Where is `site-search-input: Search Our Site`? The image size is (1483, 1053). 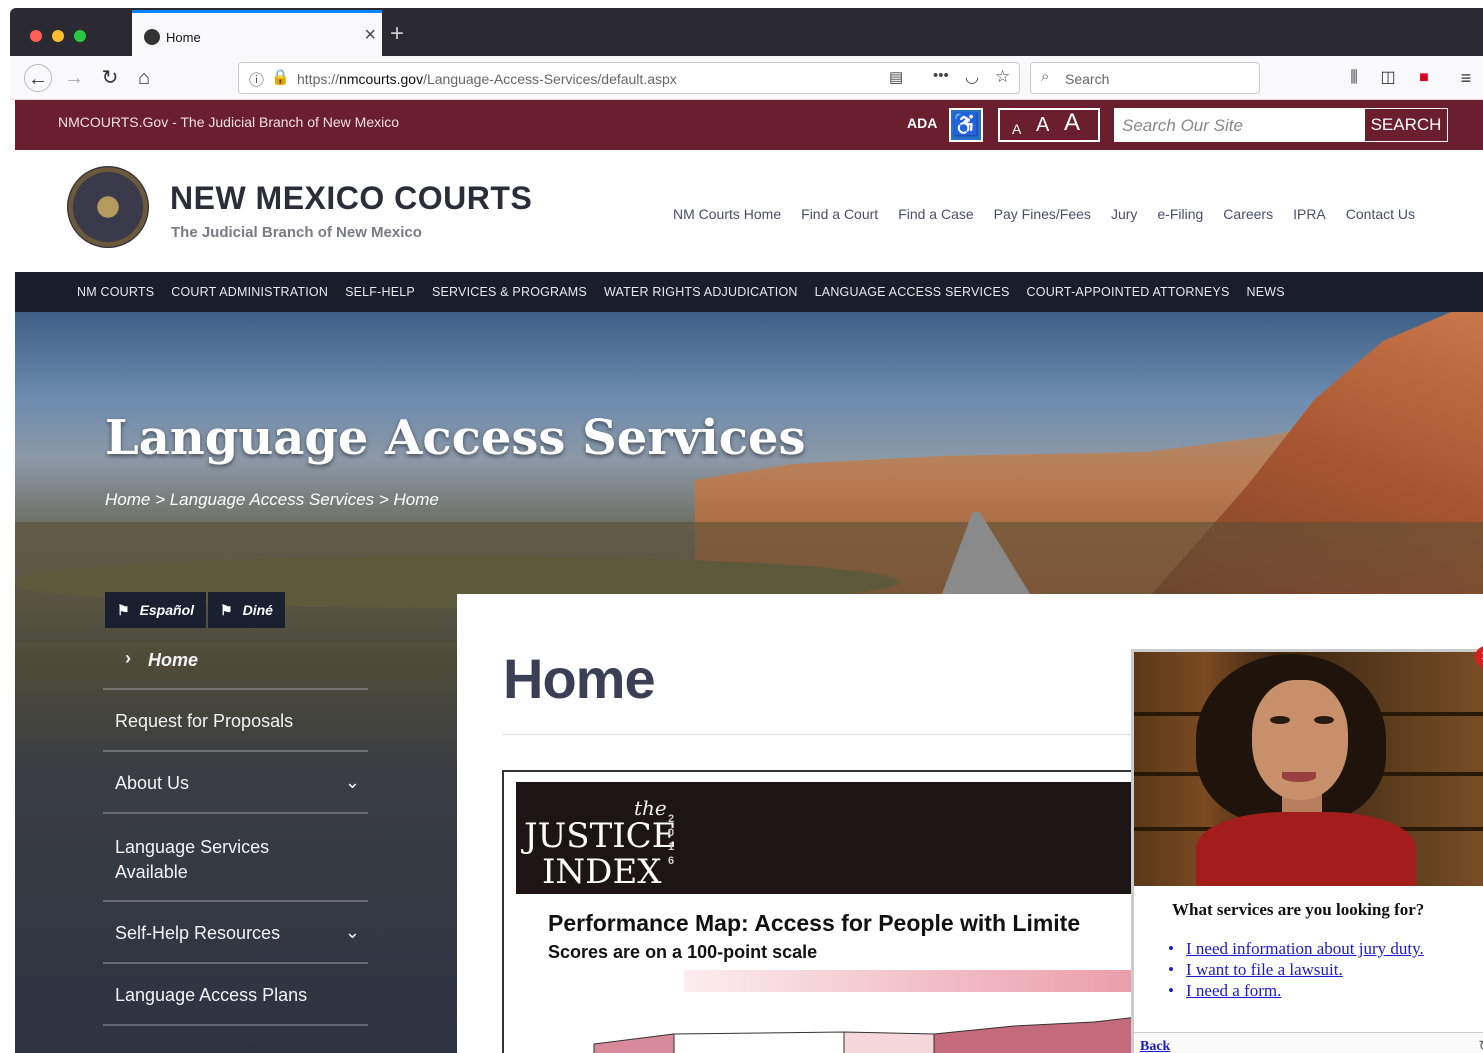 site-search-input: Search Our Site is located at coordinates (1239, 125).